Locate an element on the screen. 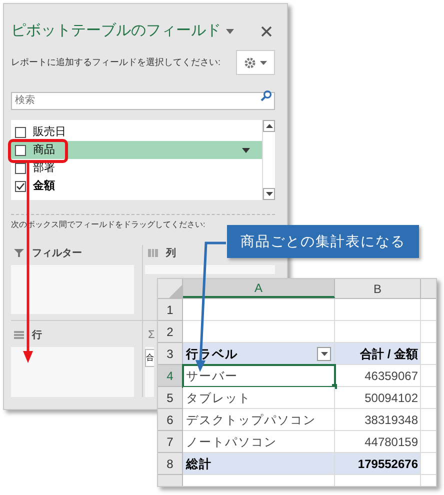 This screenshot has height=495, width=444. row-header: 1 is located at coordinates (170, 310).